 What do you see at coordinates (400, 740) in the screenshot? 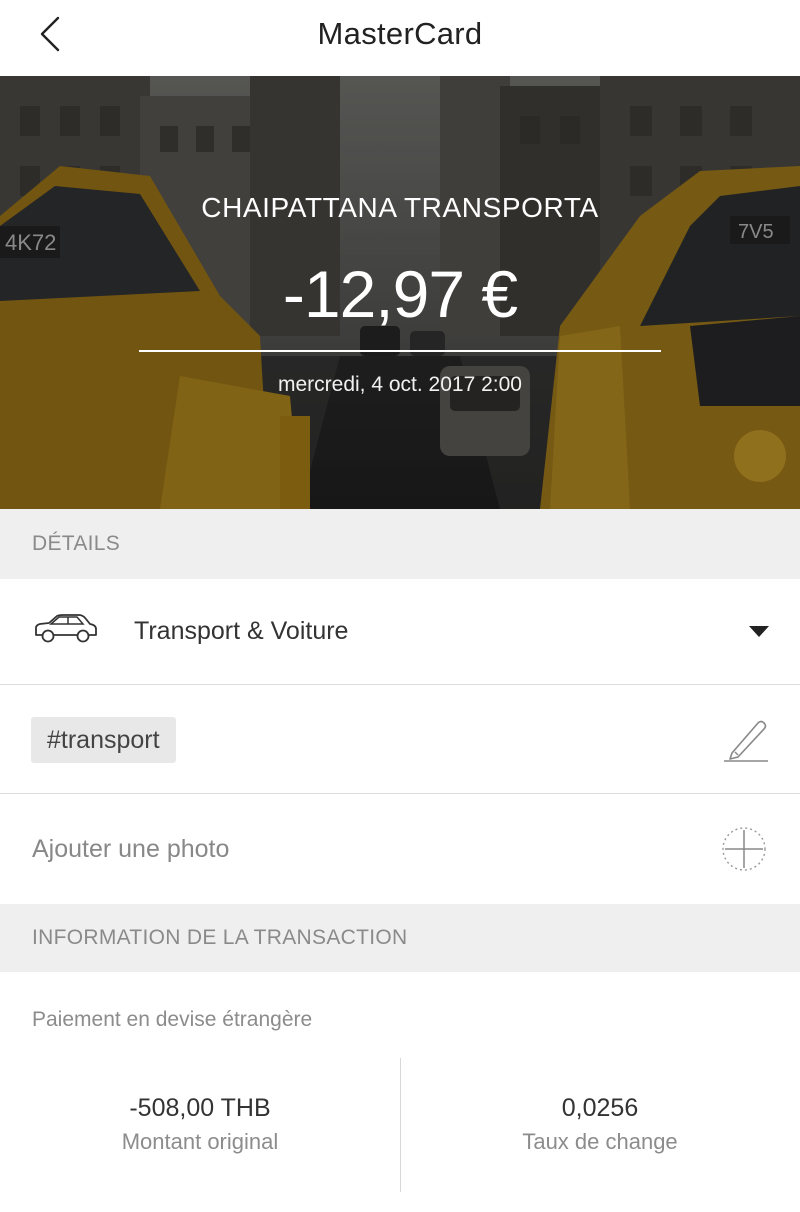
I see `tags-row: #transport` at bounding box center [400, 740].